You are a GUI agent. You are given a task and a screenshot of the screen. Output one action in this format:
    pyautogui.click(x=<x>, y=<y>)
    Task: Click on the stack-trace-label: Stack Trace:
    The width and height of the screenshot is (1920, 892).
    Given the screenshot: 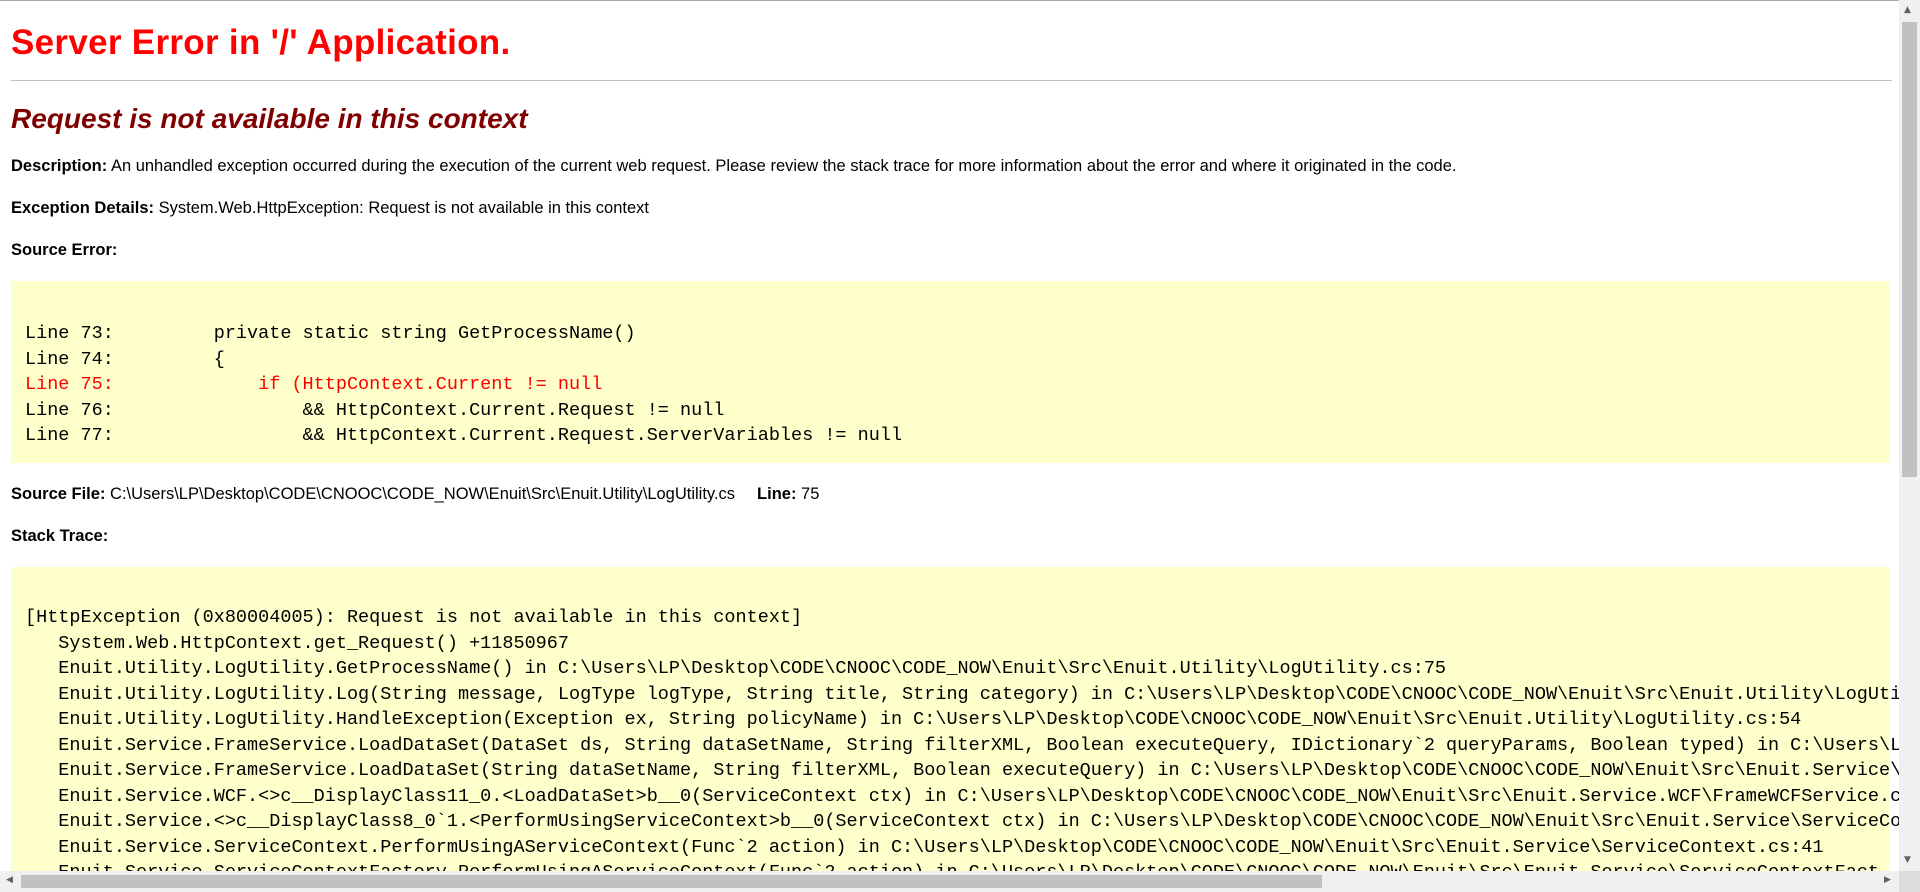 What is the action you would take?
    pyautogui.click(x=60, y=536)
    